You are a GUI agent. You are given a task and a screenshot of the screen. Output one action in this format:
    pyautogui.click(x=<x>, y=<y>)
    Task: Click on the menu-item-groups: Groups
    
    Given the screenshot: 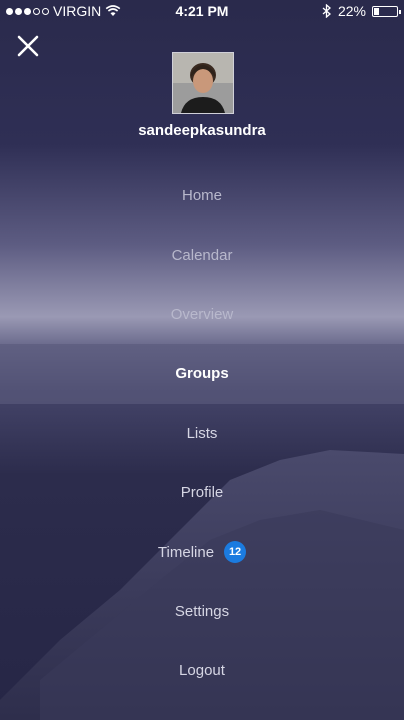 What is the action you would take?
    pyautogui.click(x=202, y=374)
    